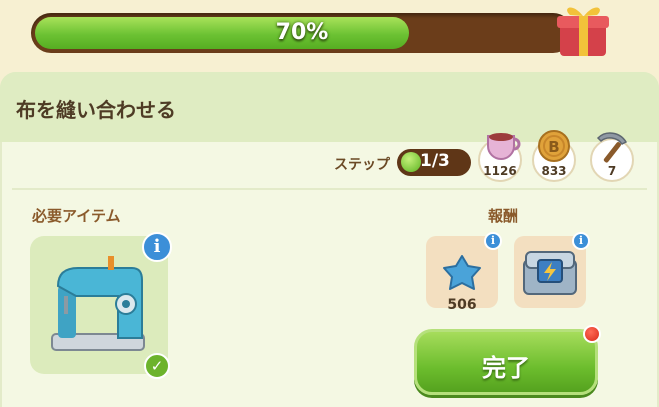 The width and height of the screenshot is (659, 407). I want to click on complete-button-label: 完了, so click(506, 368).